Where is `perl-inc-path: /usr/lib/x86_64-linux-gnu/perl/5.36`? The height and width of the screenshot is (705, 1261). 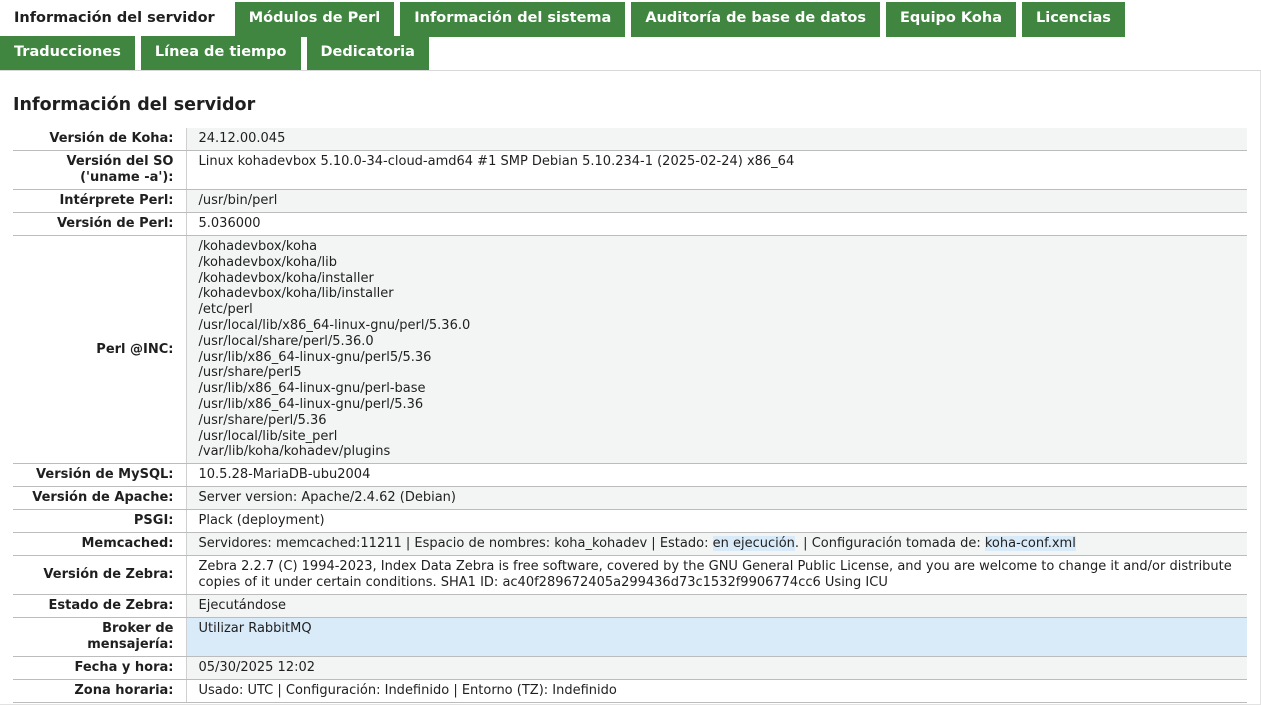 perl-inc-path: /usr/lib/x86_64-linux-gnu/perl/5.36 is located at coordinates (311, 404).